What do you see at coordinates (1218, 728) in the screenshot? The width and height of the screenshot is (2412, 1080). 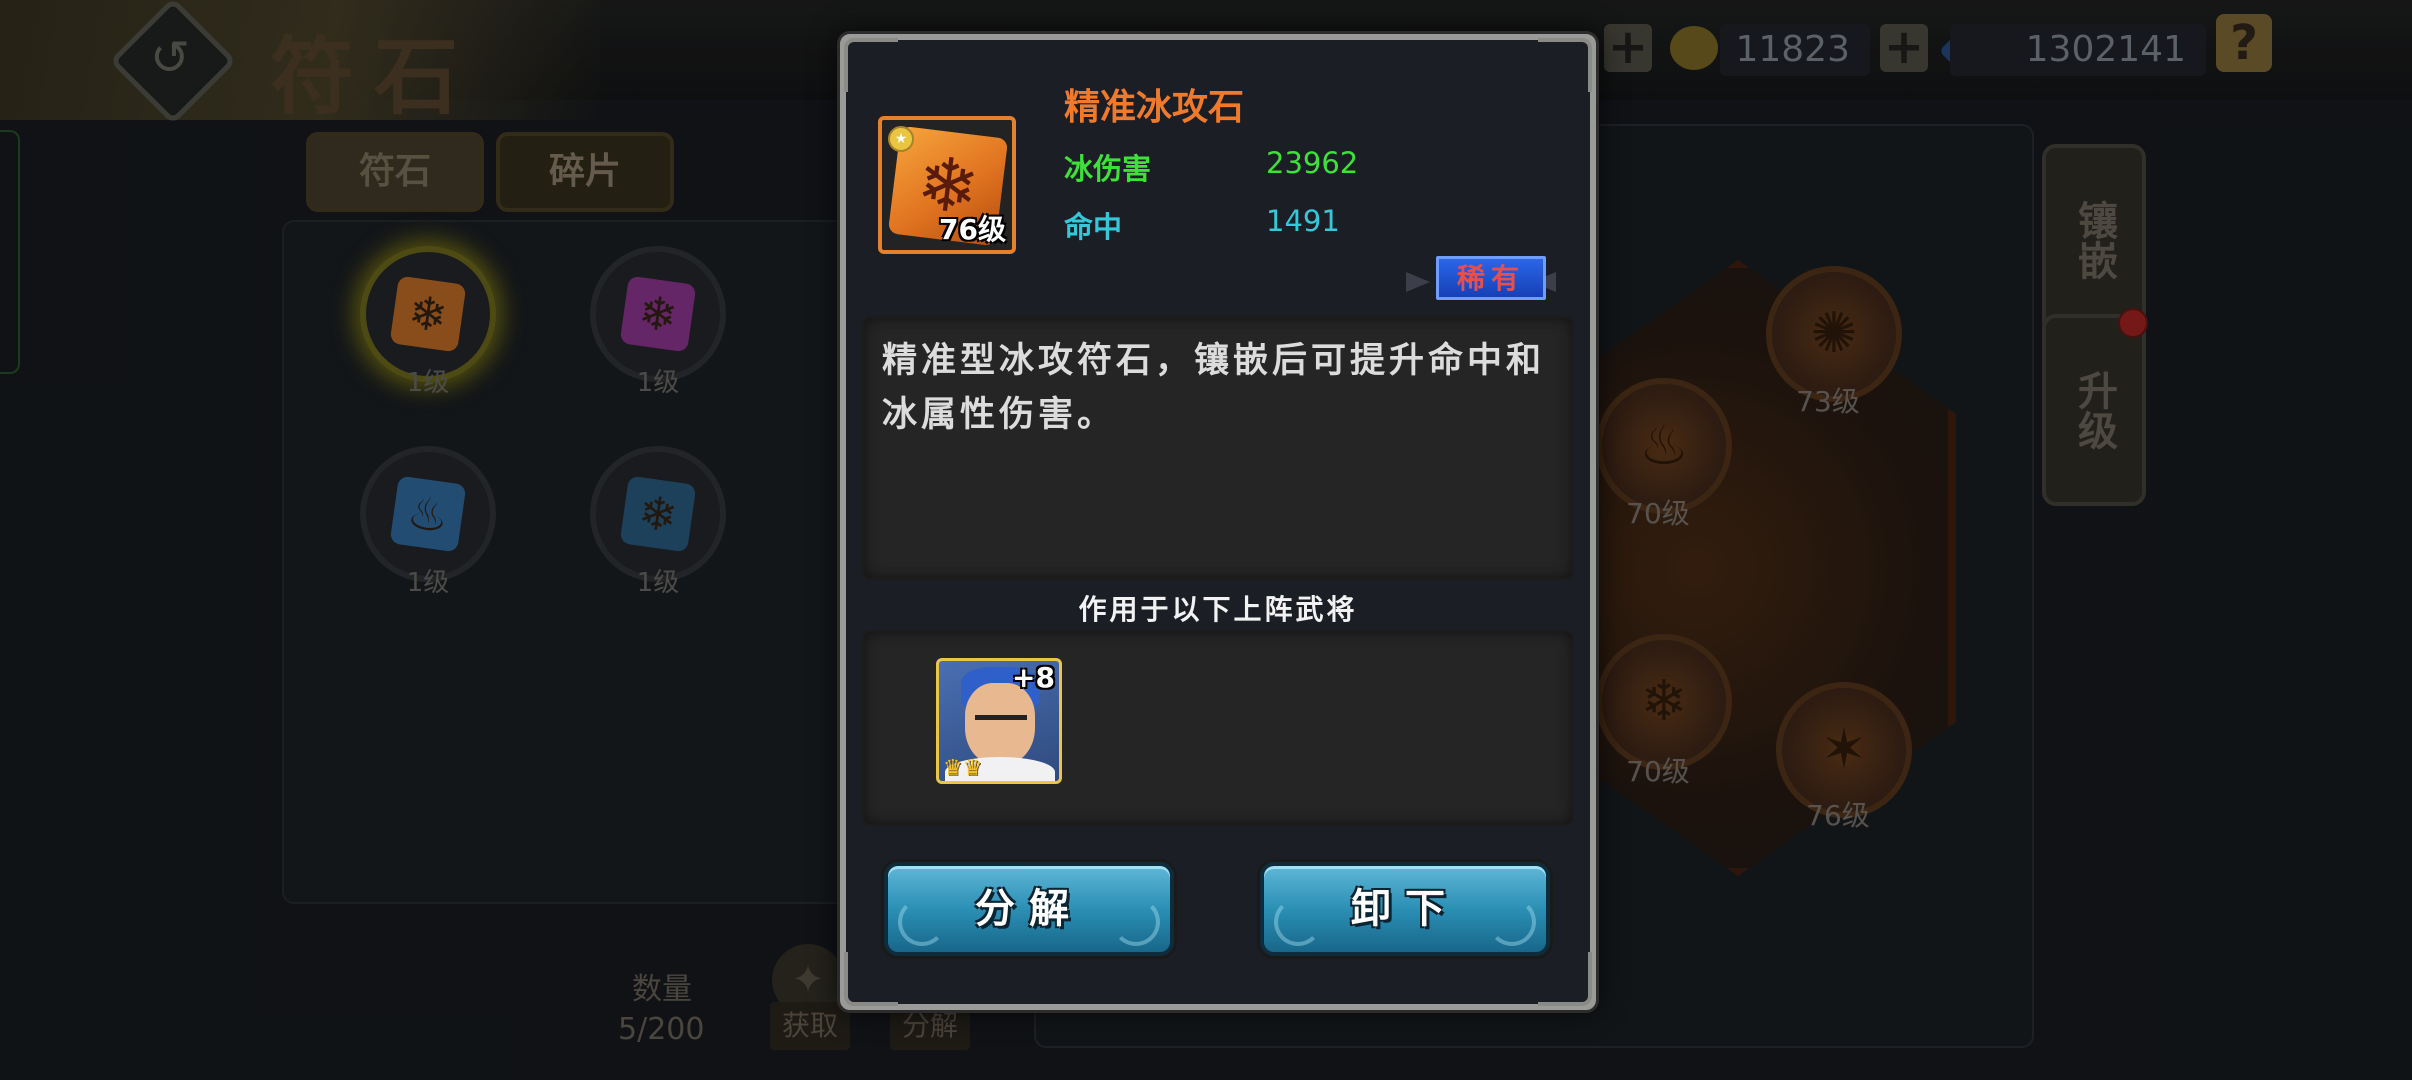 I see `heroes-panel: +8 ♛♛` at bounding box center [1218, 728].